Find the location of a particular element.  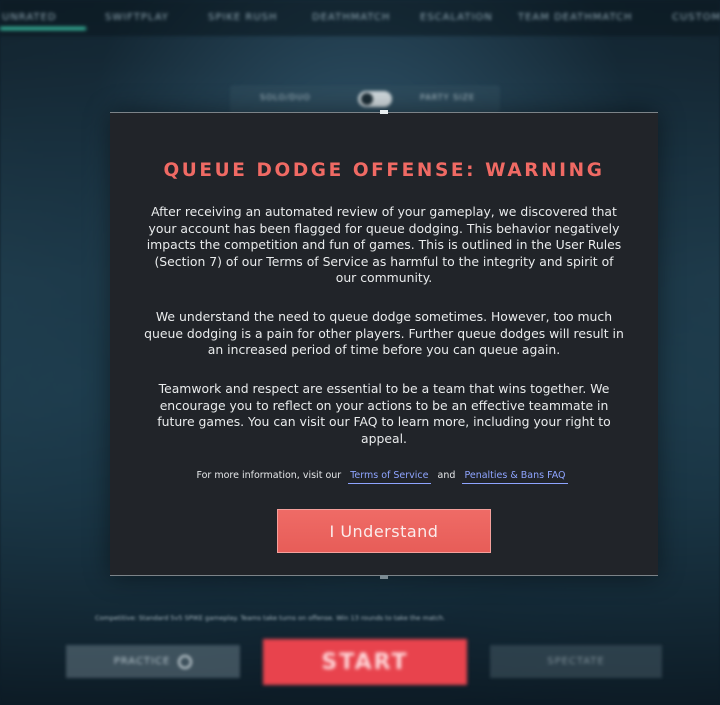

practice-button: PRACTICE is located at coordinates (153, 661).